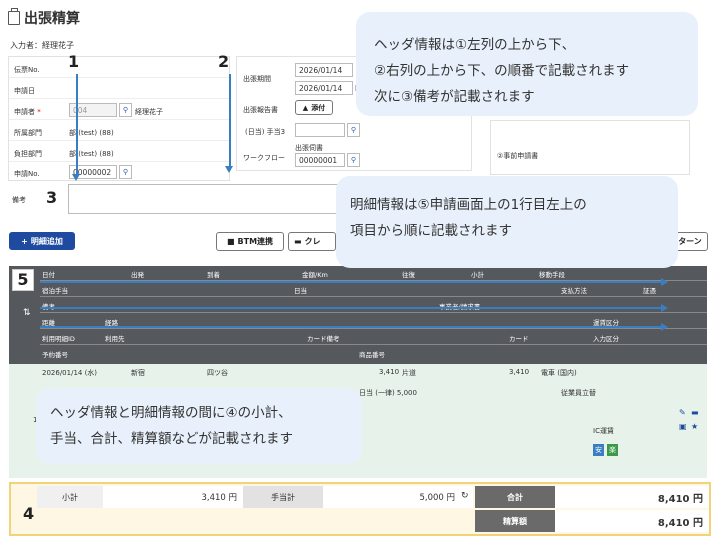  I want to click on page-title: 出張精算, so click(44, 18).